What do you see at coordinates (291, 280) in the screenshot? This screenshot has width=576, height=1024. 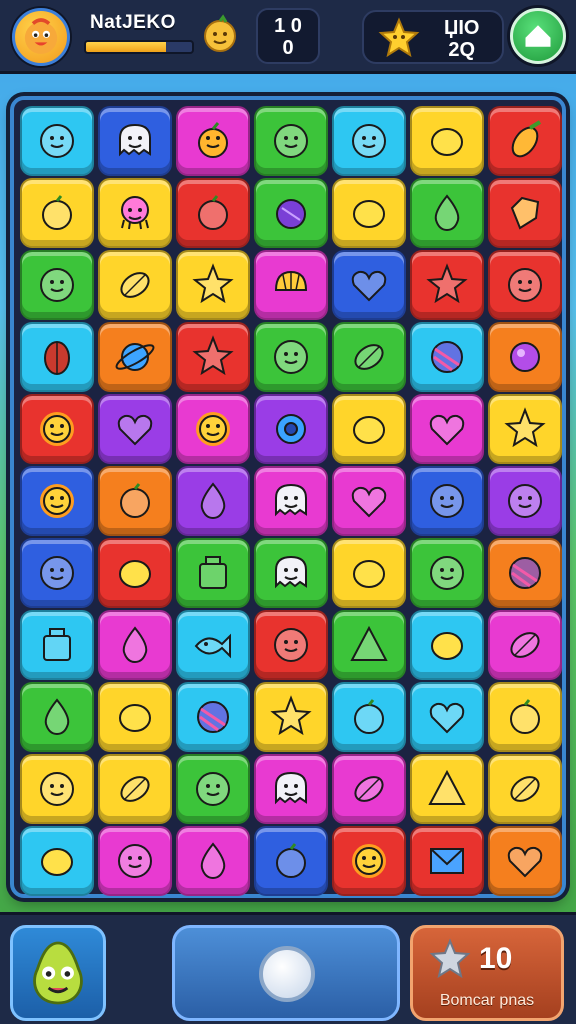 I see `shell-icon` at bounding box center [291, 280].